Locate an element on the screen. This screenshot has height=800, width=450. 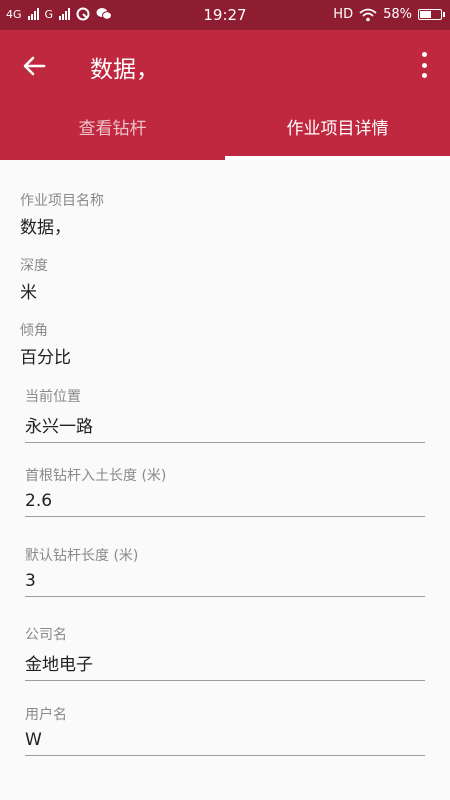
tab-project-details: 作业项目详情 is located at coordinates (337, 130).